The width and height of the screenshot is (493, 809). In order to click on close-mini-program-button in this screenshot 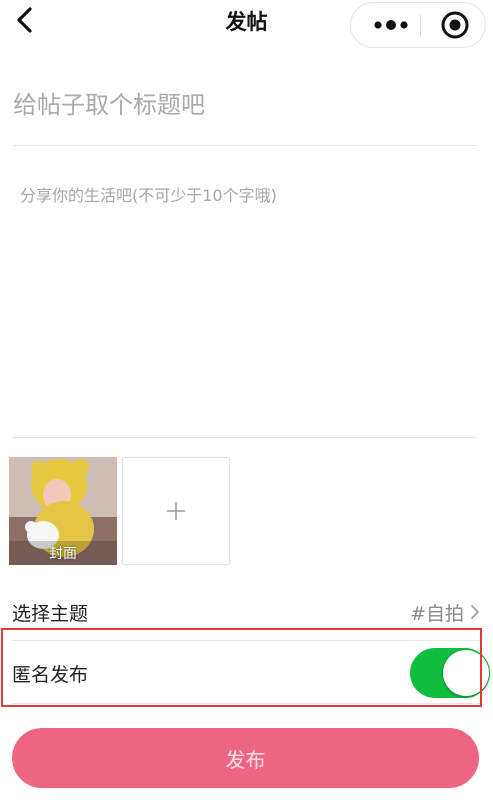, I will do `click(455, 25)`.